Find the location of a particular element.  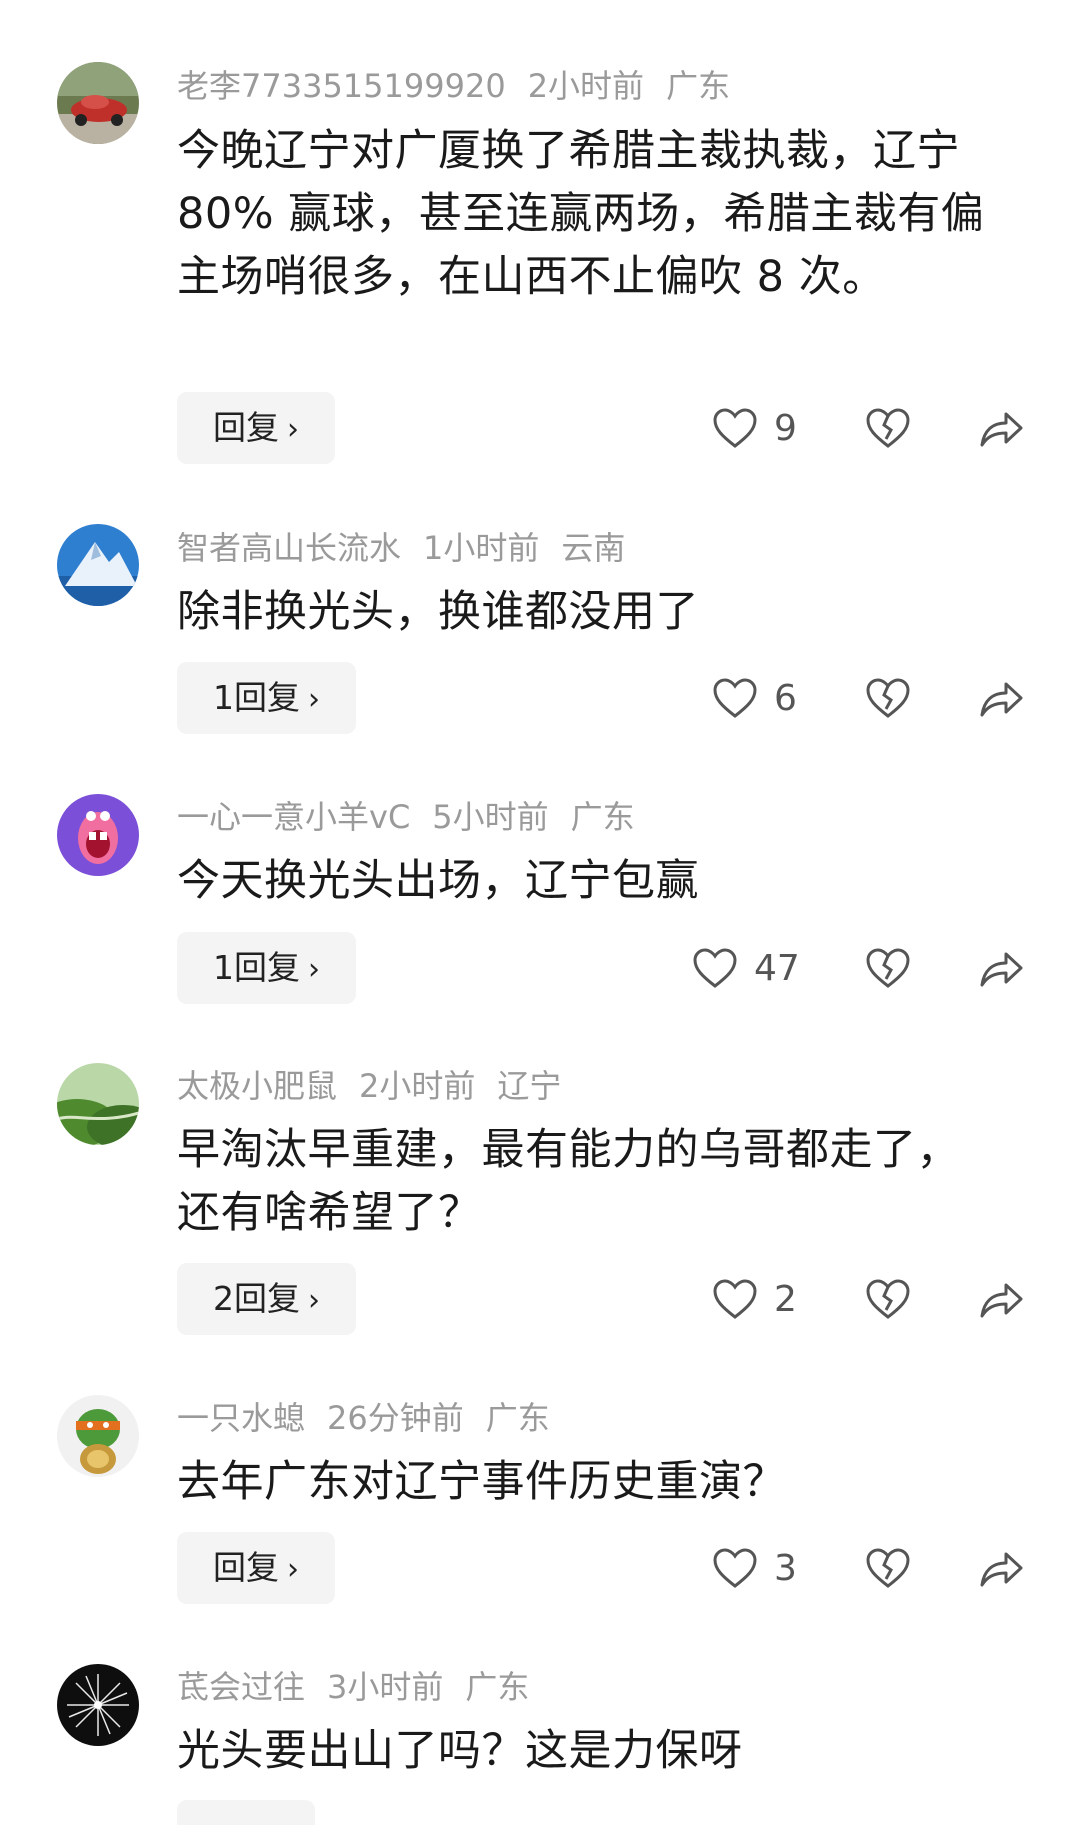

username: 太极小肥鼠 is located at coordinates (257, 1086).